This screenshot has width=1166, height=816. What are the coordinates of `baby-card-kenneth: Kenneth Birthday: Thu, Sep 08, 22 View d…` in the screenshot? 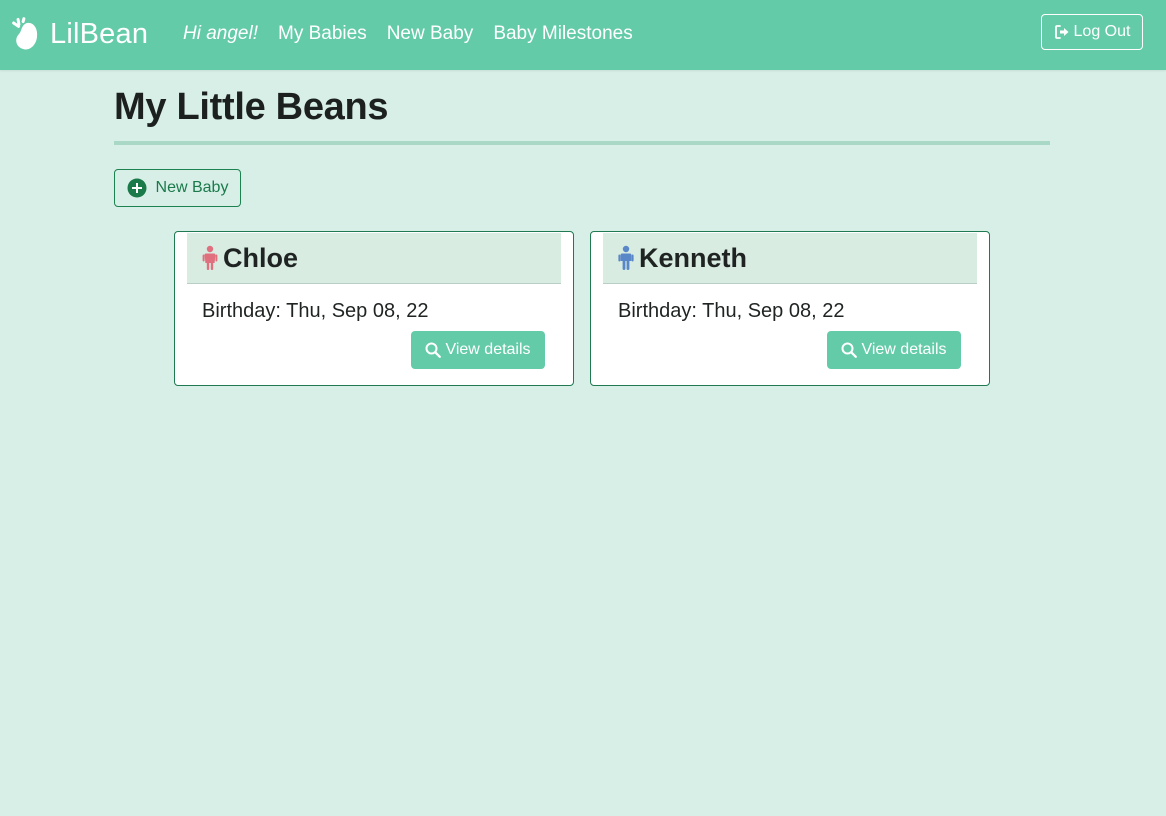 It's located at (790, 308).